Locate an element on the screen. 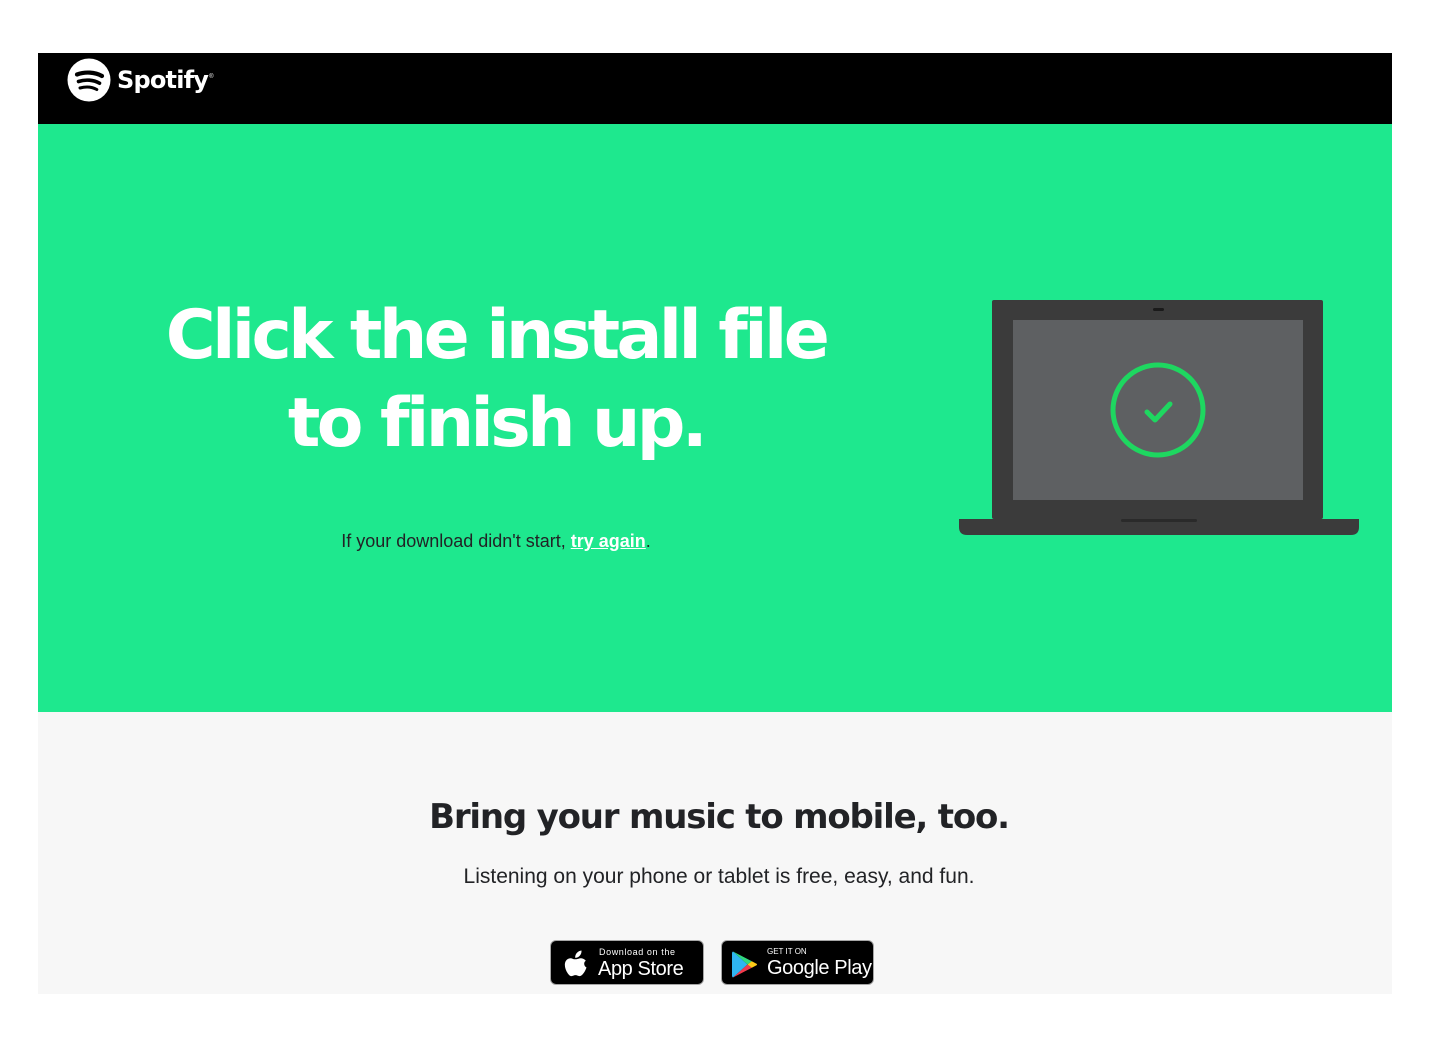 The width and height of the screenshot is (1430, 1048). google-play-badge: GET IT ON Google Play is located at coordinates (797, 962).